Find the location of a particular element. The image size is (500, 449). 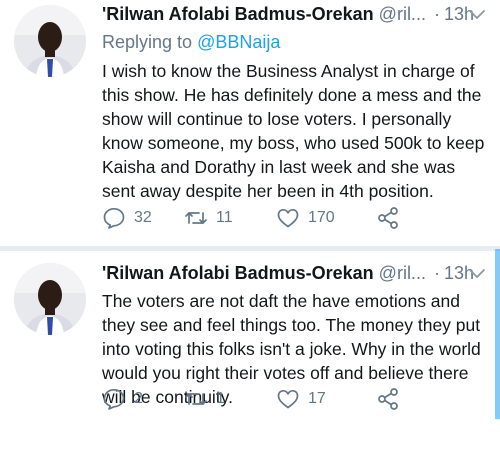

reply-count: 32 is located at coordinates (143, 217).